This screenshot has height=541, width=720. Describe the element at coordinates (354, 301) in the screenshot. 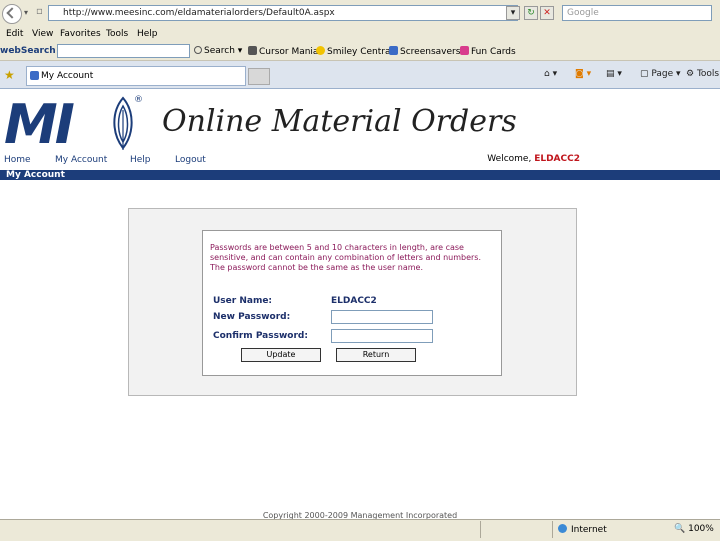

I see `username-value: ELDACC2` at that location.